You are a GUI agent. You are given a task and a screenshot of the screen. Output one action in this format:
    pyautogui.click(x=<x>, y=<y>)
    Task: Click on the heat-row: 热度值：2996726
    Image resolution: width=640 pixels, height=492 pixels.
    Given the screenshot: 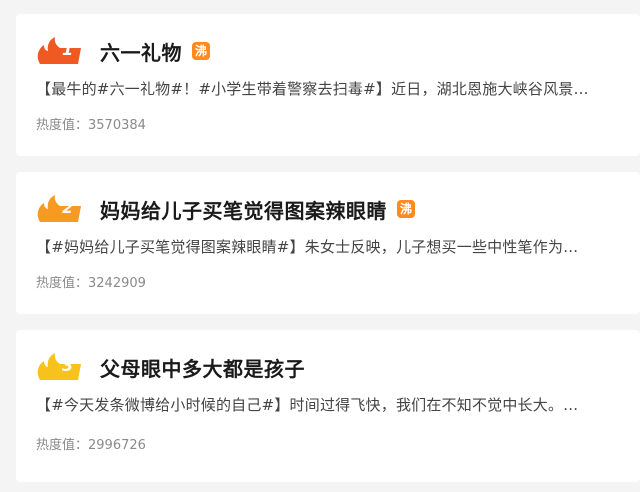 What is the action you would take?
    pyautogui.click(x=91, y=443)
    